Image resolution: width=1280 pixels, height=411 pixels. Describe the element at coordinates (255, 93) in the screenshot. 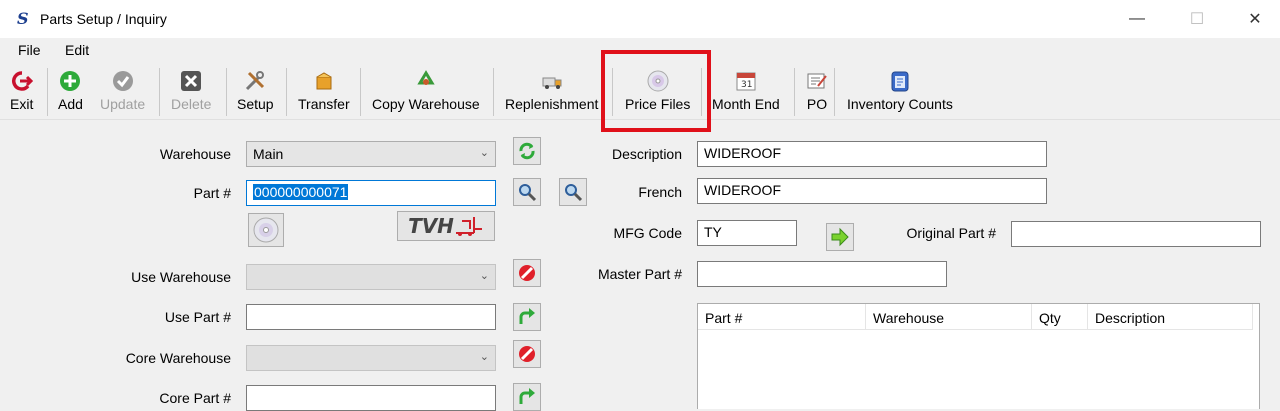

I see `setup-button: Setup` at that location.